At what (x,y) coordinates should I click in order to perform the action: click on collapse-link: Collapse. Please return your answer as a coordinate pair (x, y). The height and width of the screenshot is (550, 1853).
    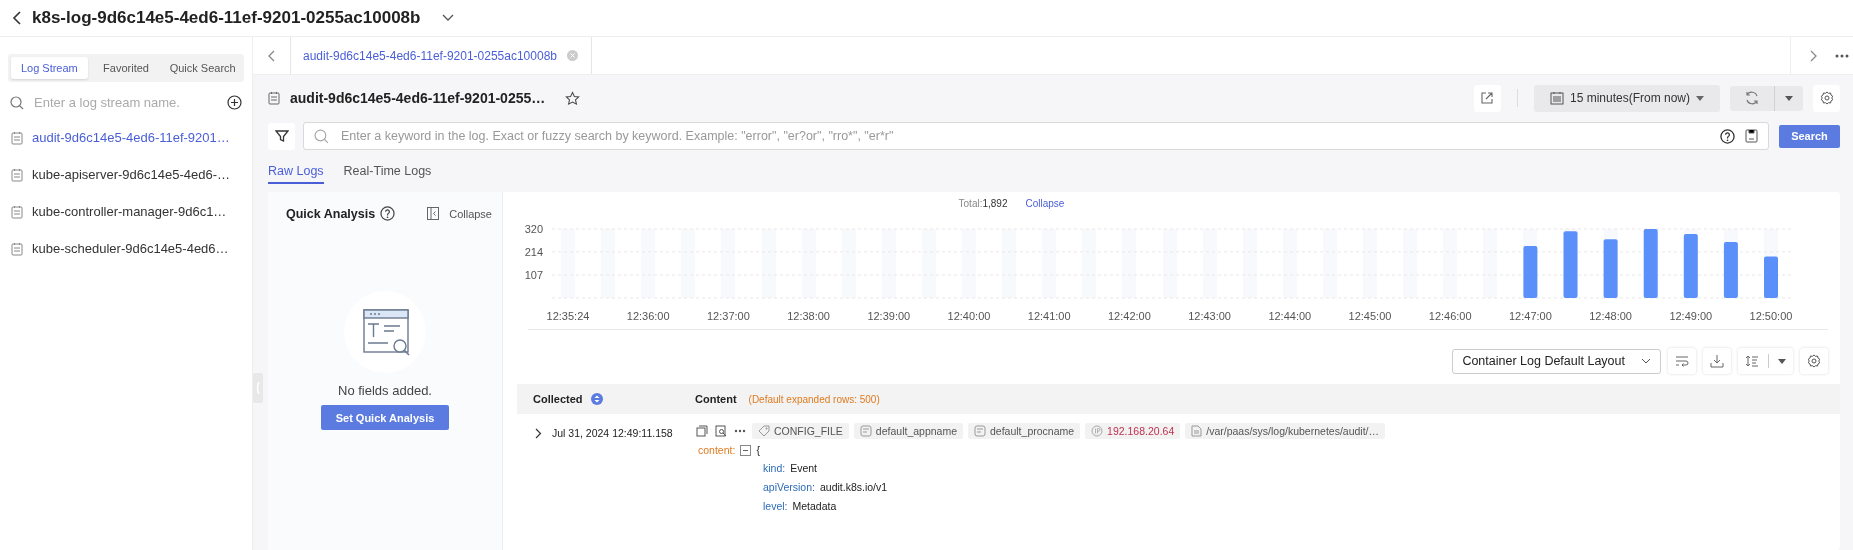
    Looking at the image, I should click on (1045, 203).